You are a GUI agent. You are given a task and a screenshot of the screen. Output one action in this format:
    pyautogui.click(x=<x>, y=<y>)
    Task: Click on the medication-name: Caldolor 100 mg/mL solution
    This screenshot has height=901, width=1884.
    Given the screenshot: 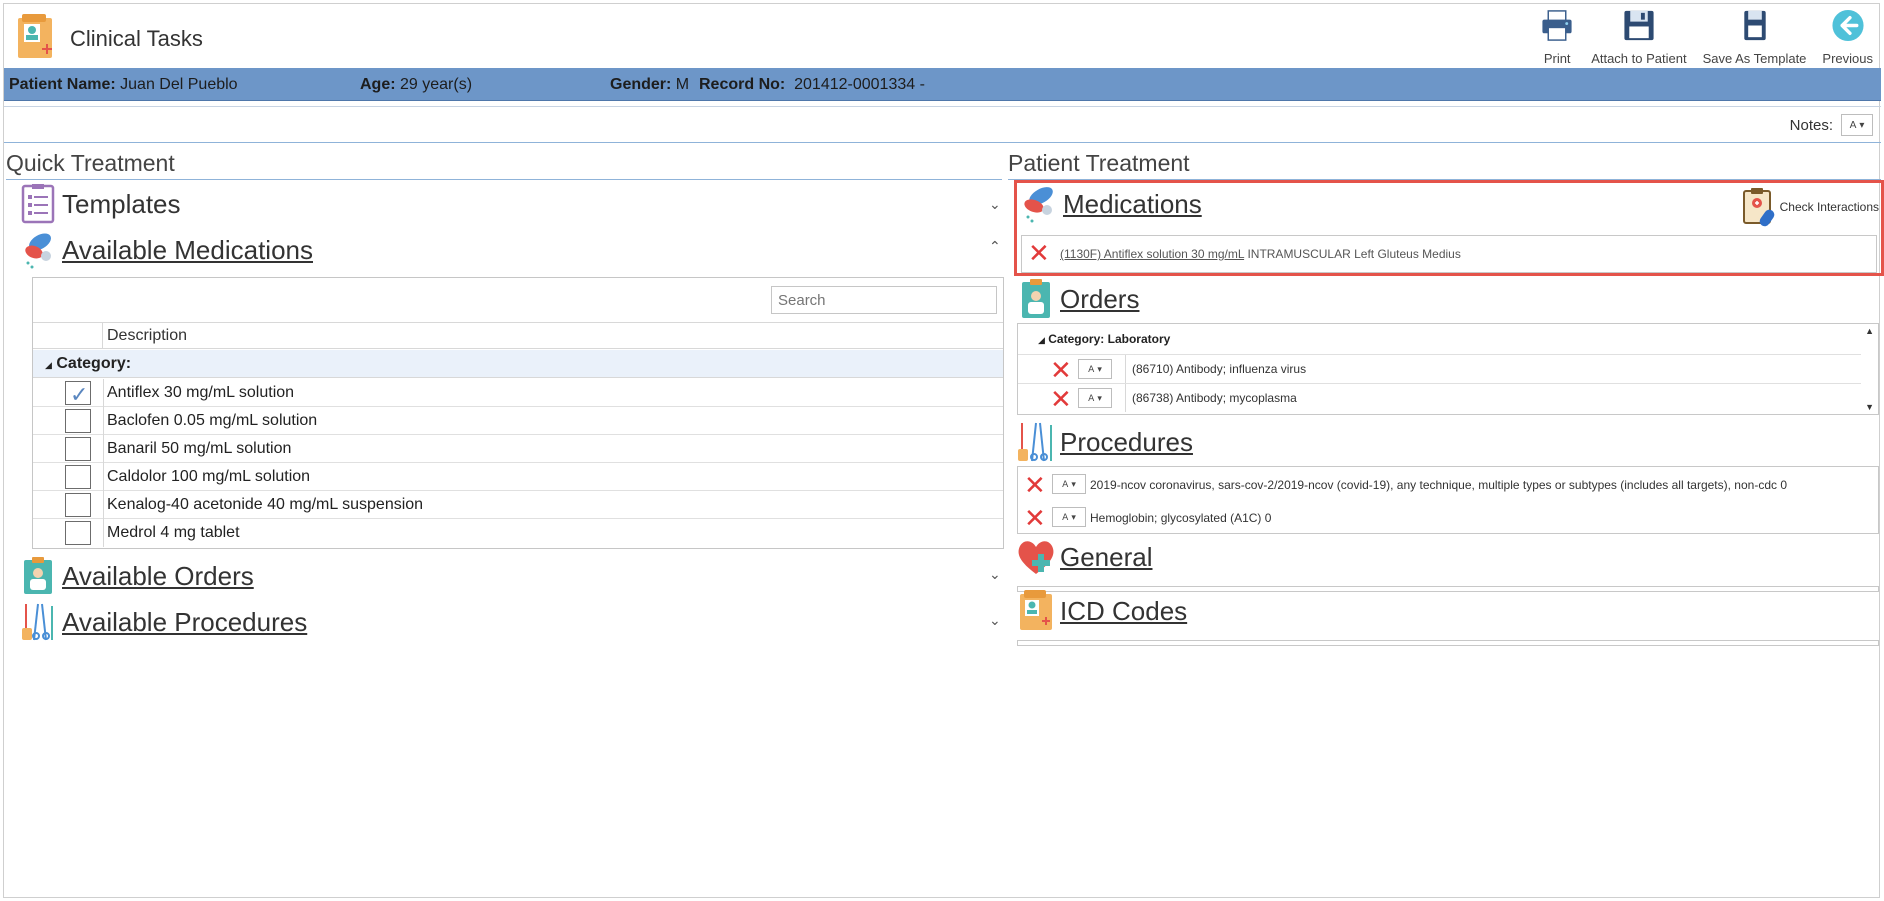 What is the action you would take?
    pyautogui.click(x=209, y=476)
    